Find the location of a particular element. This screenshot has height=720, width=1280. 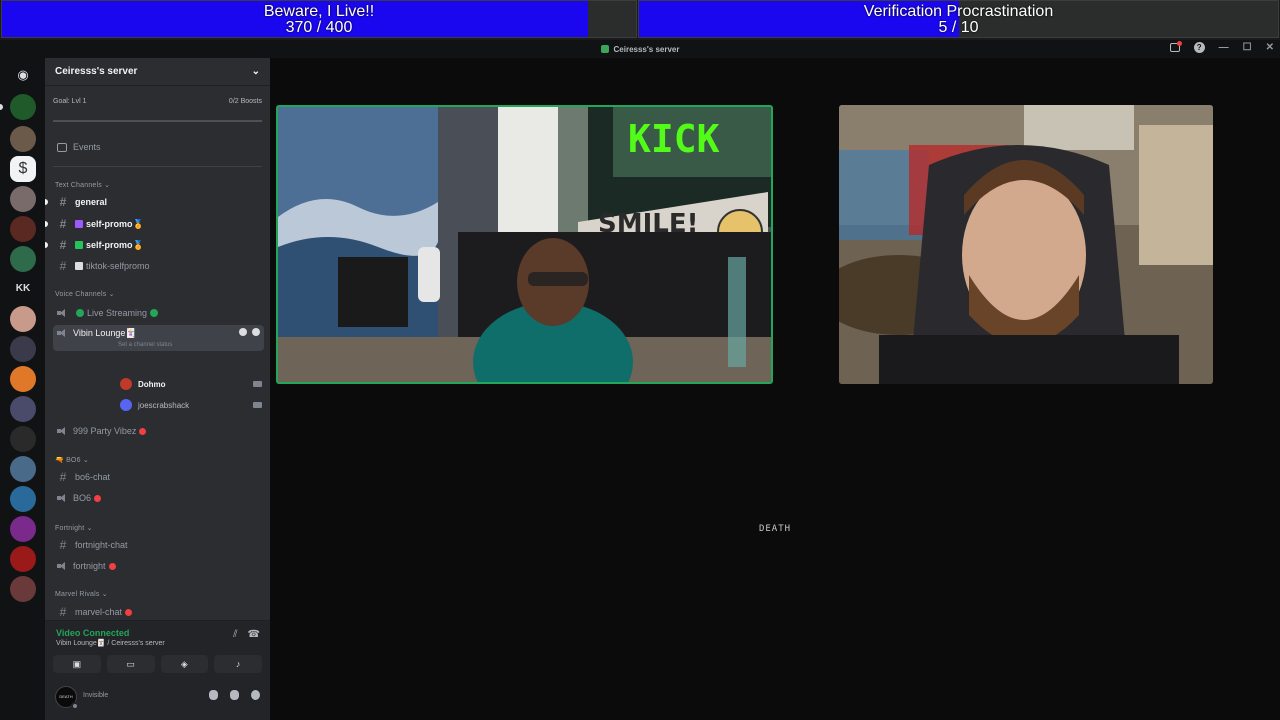

category-marvel: Marvel Rivals ⌄ is located at coordinates (81, 594).